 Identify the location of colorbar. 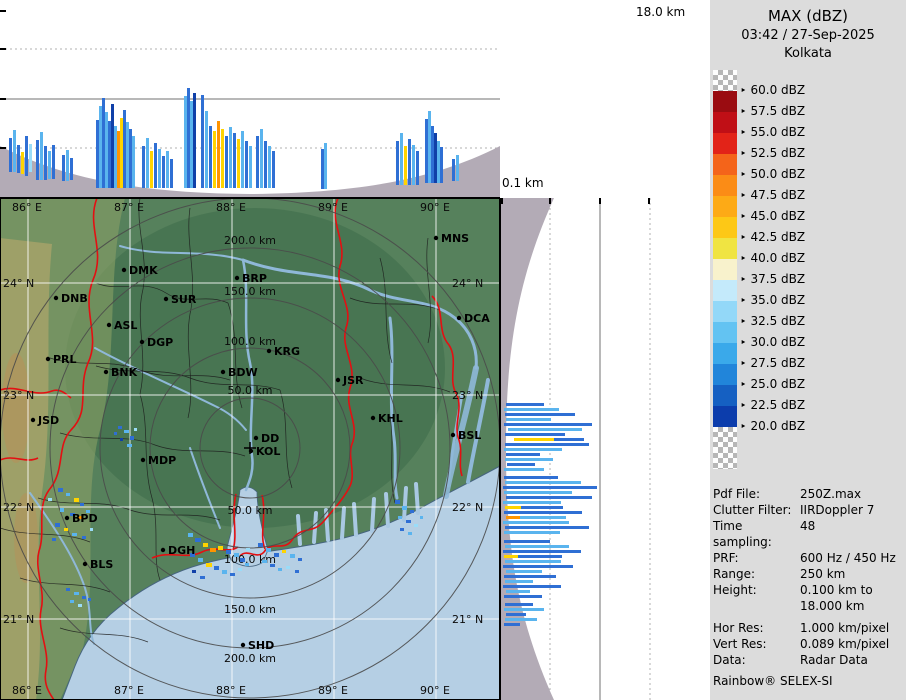
(725, 269).